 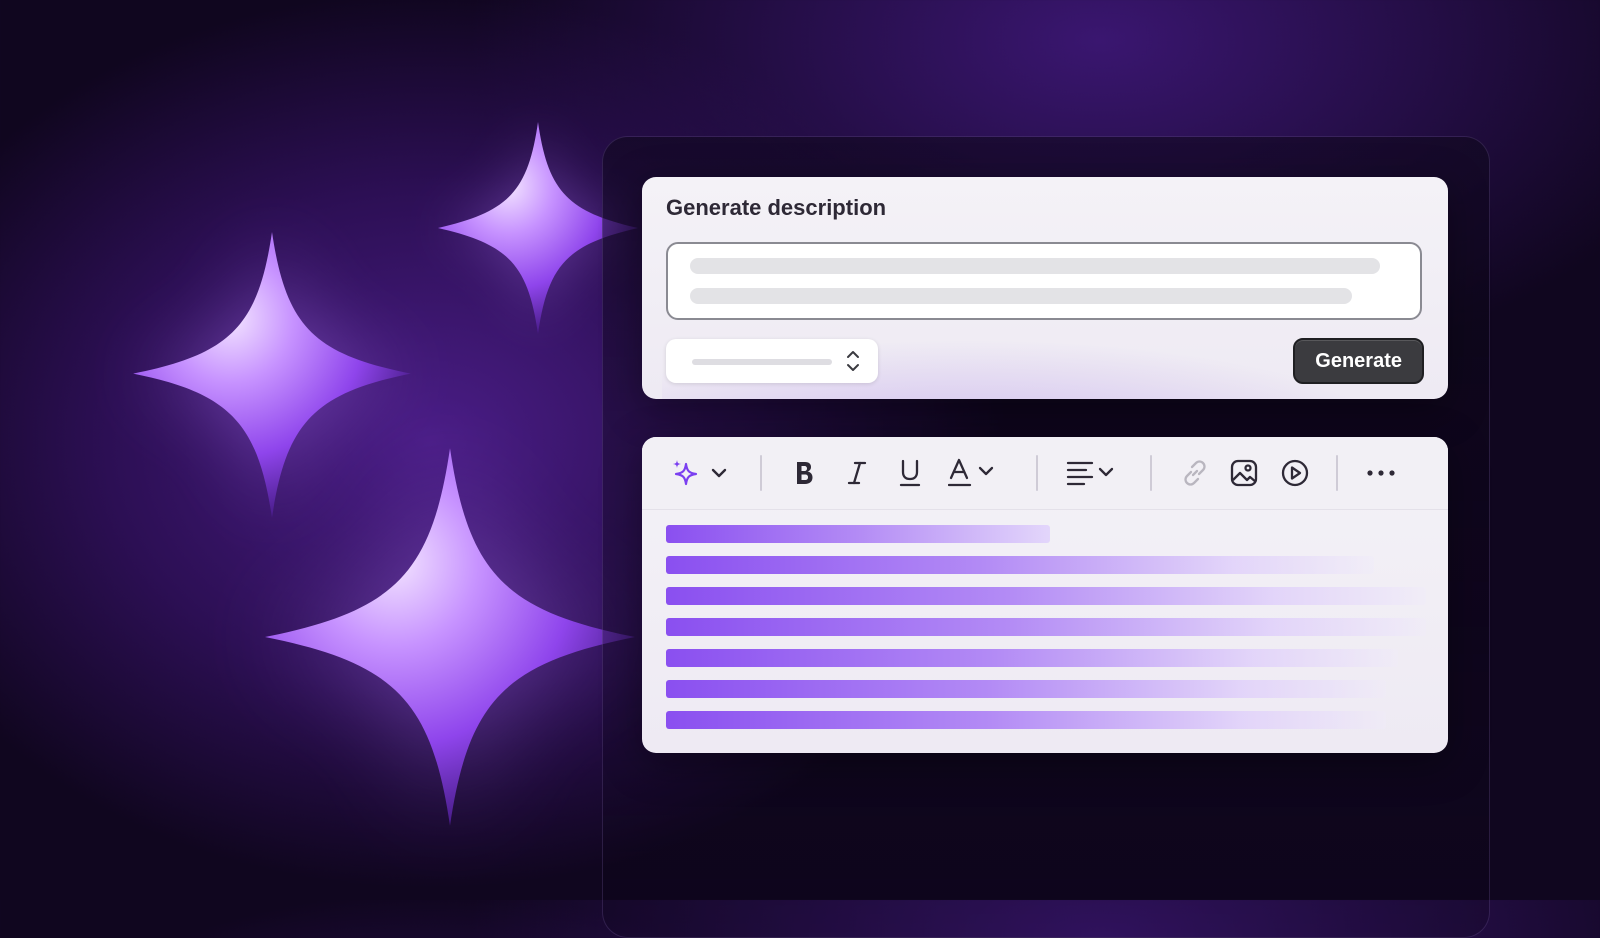 I want to click on link-icon, so click(x=1195, y=473).